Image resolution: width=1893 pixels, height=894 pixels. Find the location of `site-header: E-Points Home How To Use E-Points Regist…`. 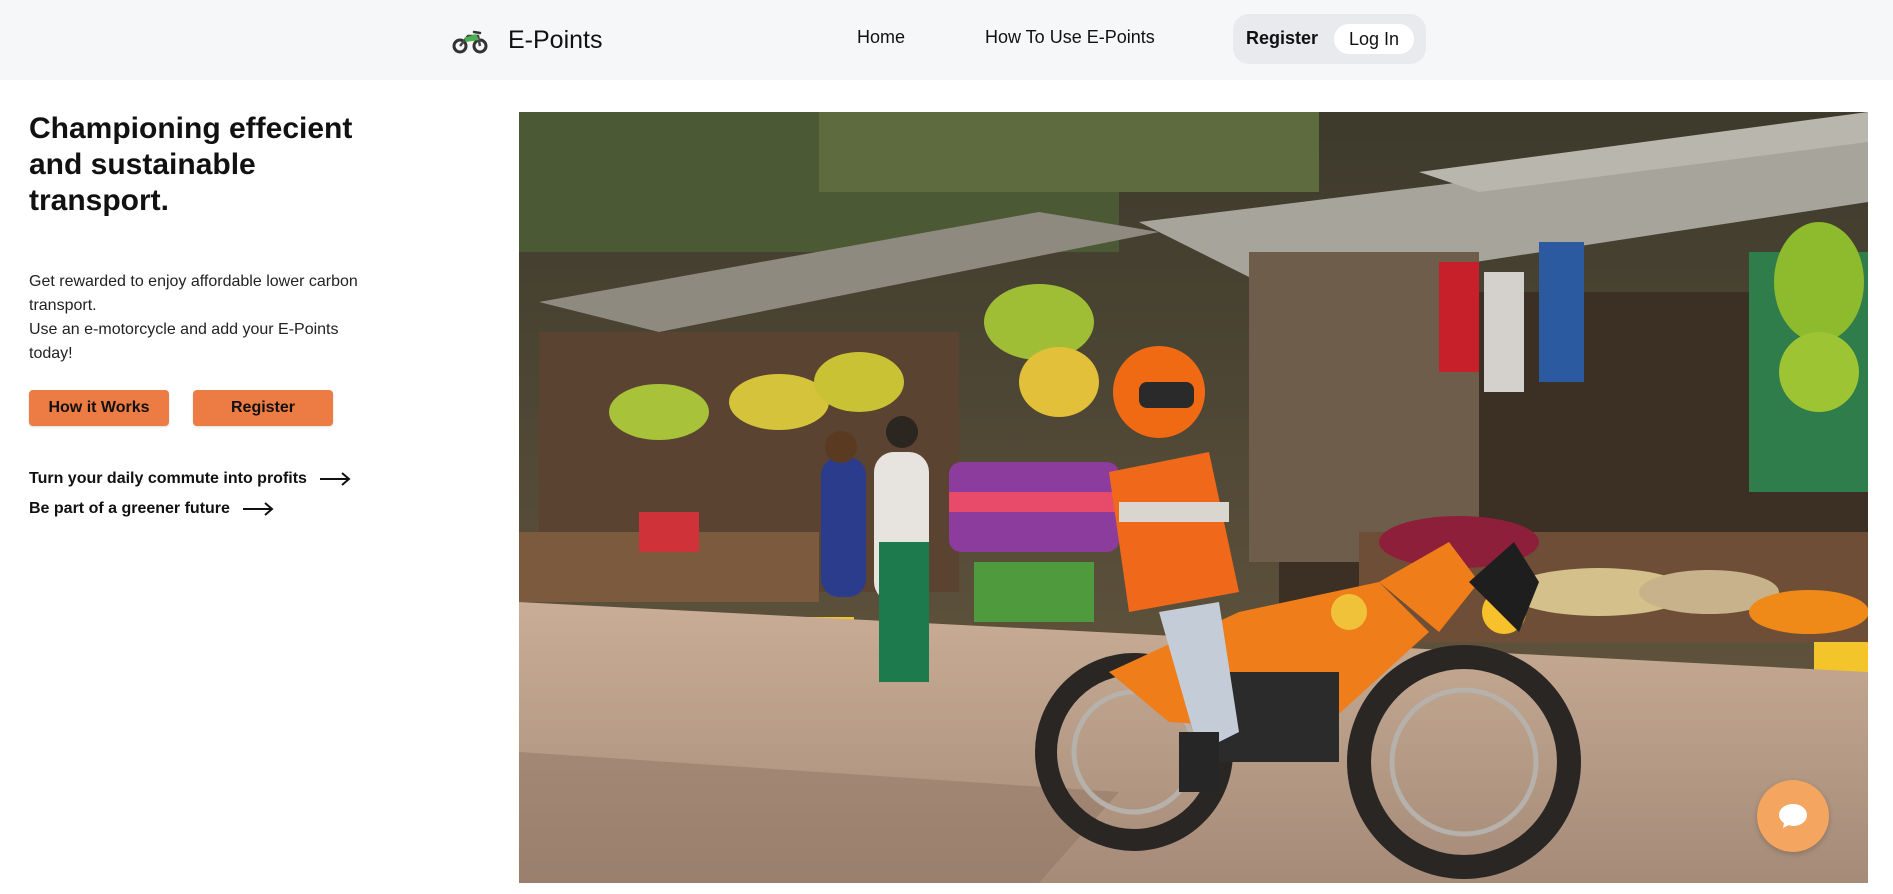

site-header: E-Points Home How To Use E-Points Regist… is located at coordinates (946, 40).